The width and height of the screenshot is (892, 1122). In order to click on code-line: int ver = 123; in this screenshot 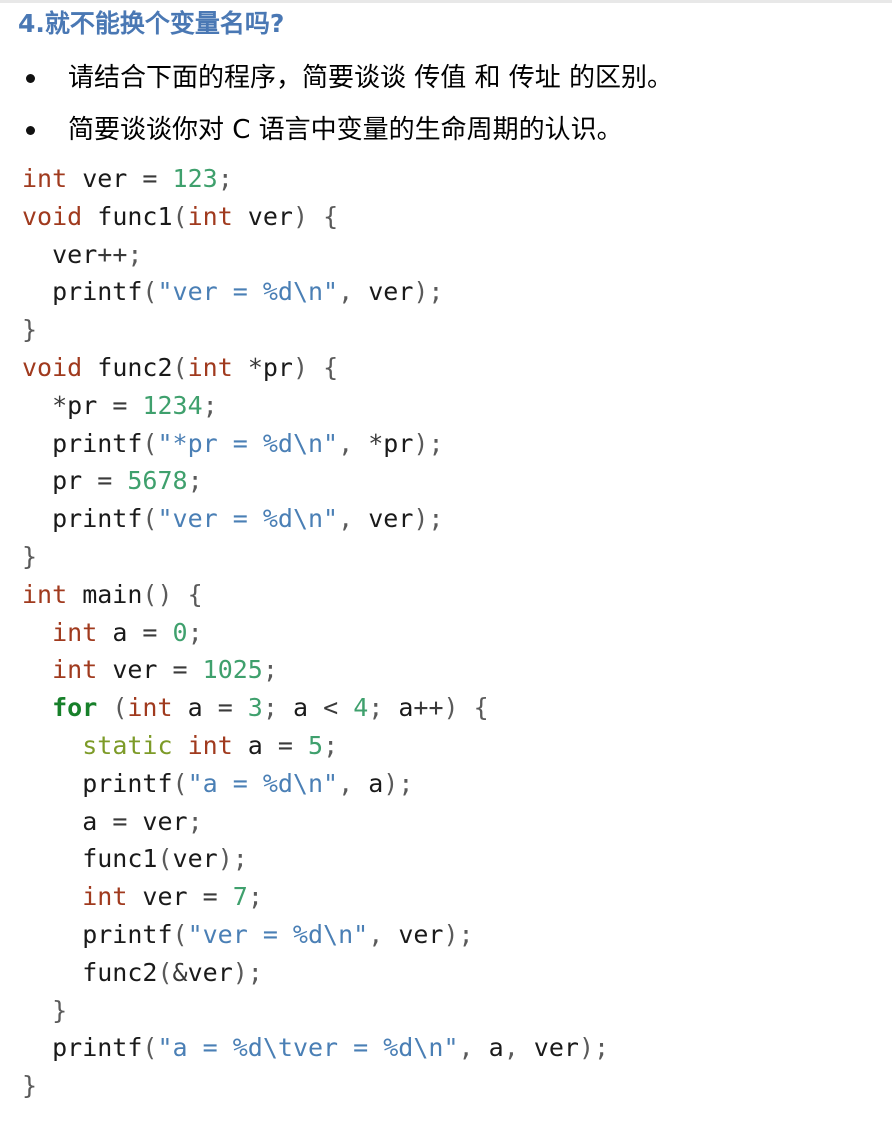, I will do `click(315, 179)`.